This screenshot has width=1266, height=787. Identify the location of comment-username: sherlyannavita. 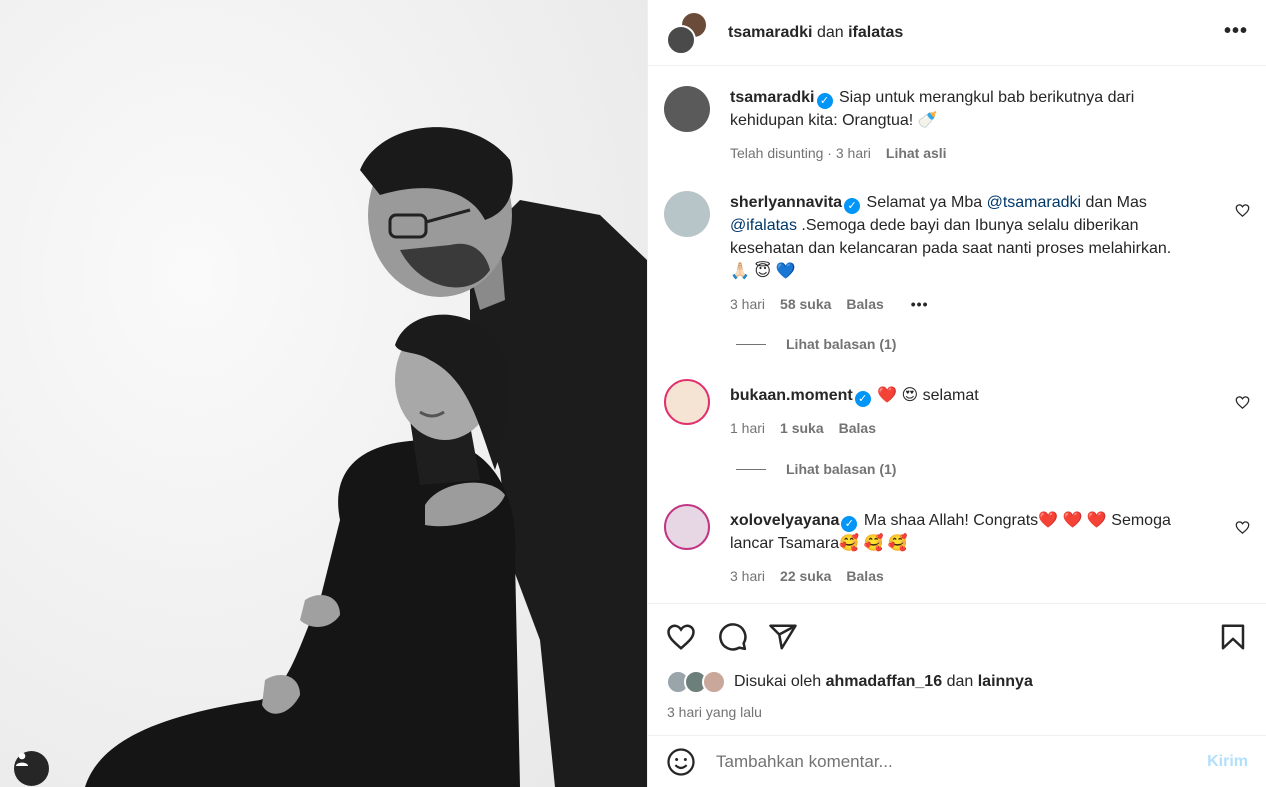
(786, 202).